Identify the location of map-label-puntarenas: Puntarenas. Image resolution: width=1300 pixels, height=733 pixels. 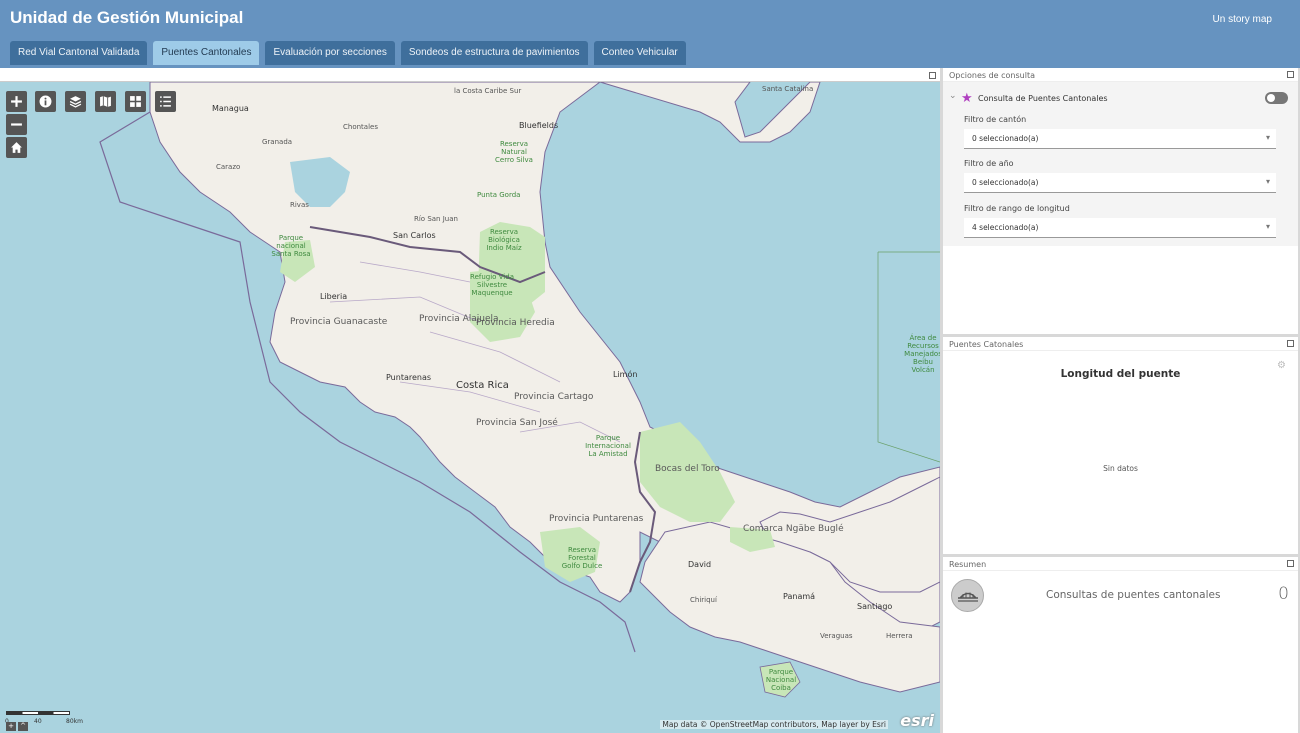
(409, 377).